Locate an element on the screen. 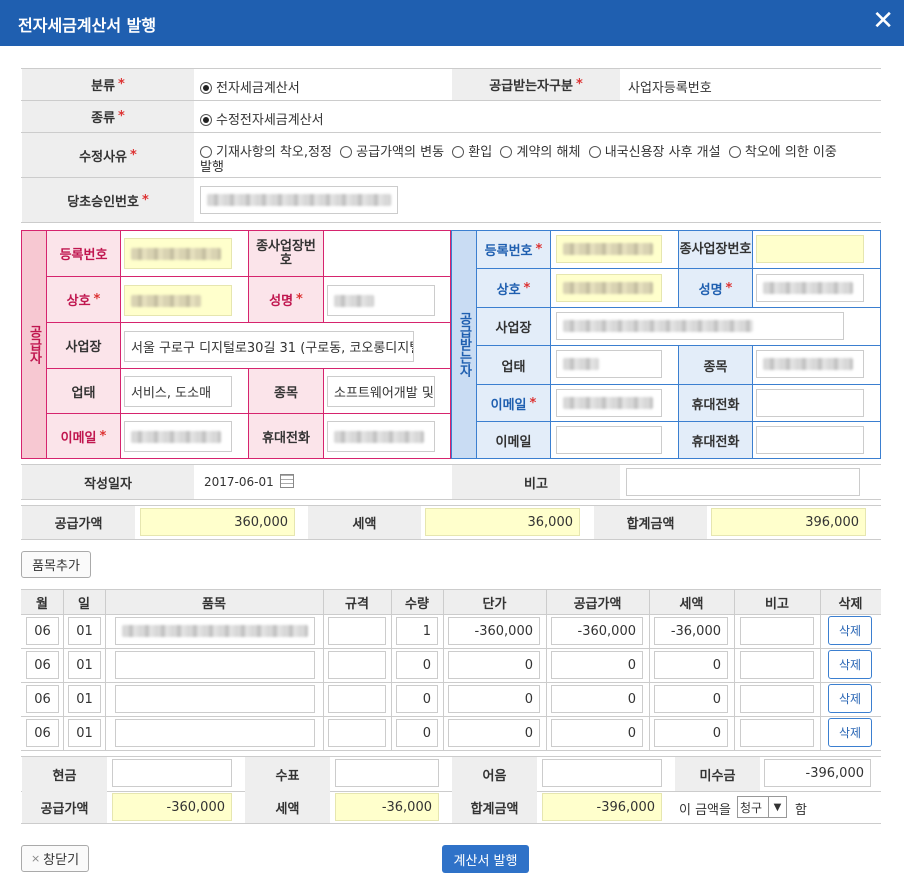  calendar-icon is located at coordinates (287, 481).